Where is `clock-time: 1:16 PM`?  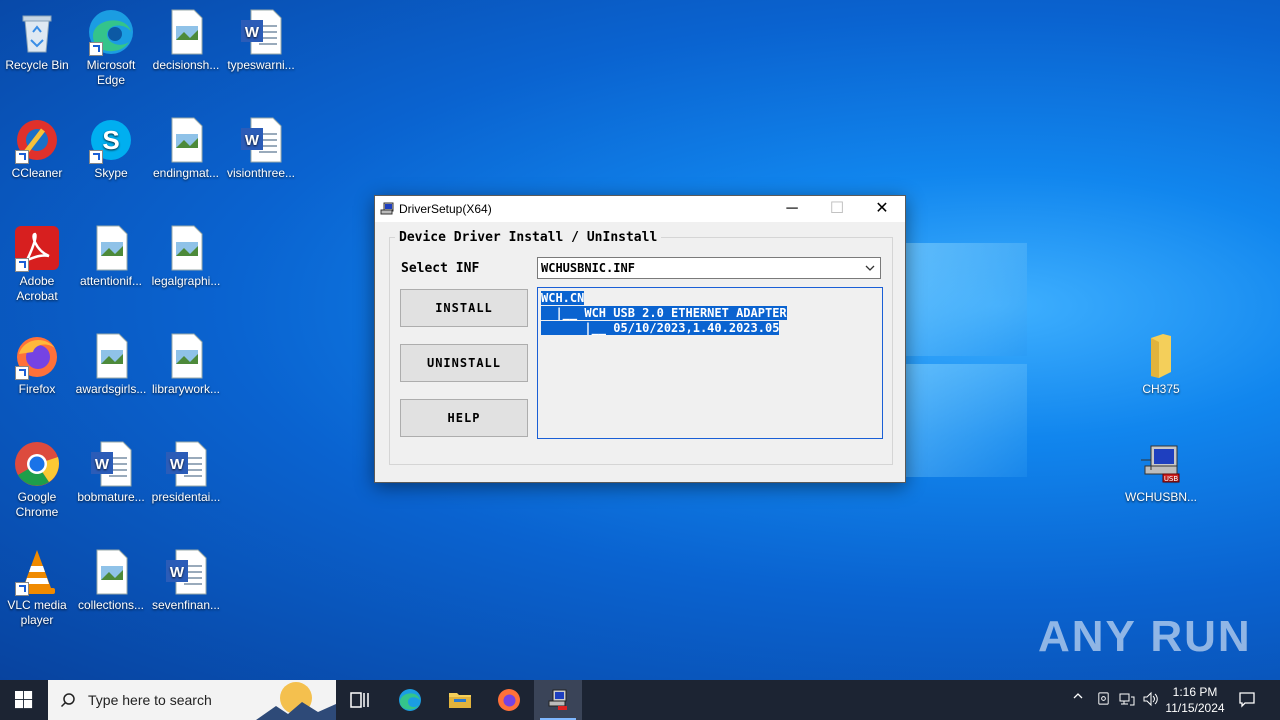 clock-time: 1:16 PM is located at coordinates (1195, 692).